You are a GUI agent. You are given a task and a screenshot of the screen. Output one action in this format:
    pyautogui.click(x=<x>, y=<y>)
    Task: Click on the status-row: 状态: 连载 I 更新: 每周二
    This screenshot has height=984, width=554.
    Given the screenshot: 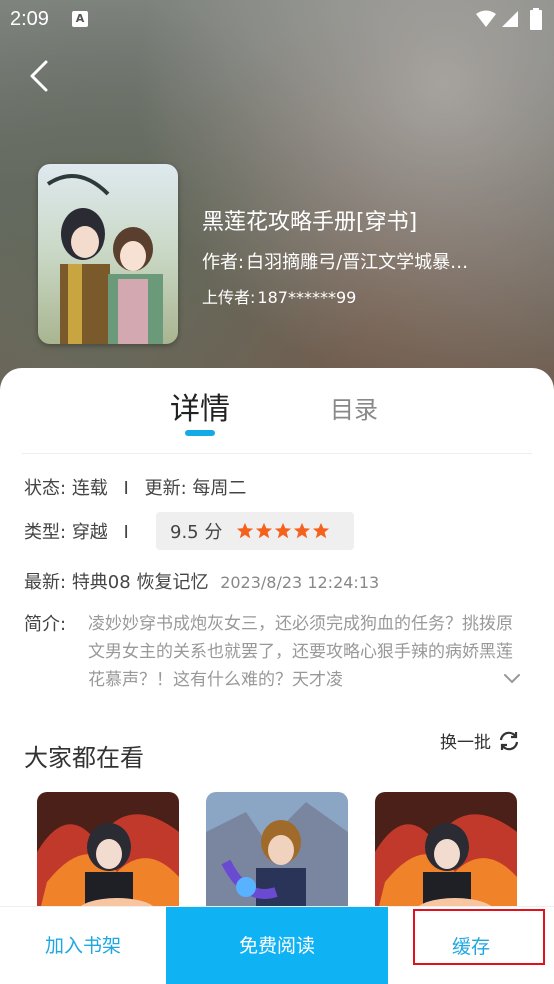 What is the action you would take?
    pyautogui.click(x=135, y=487)
    